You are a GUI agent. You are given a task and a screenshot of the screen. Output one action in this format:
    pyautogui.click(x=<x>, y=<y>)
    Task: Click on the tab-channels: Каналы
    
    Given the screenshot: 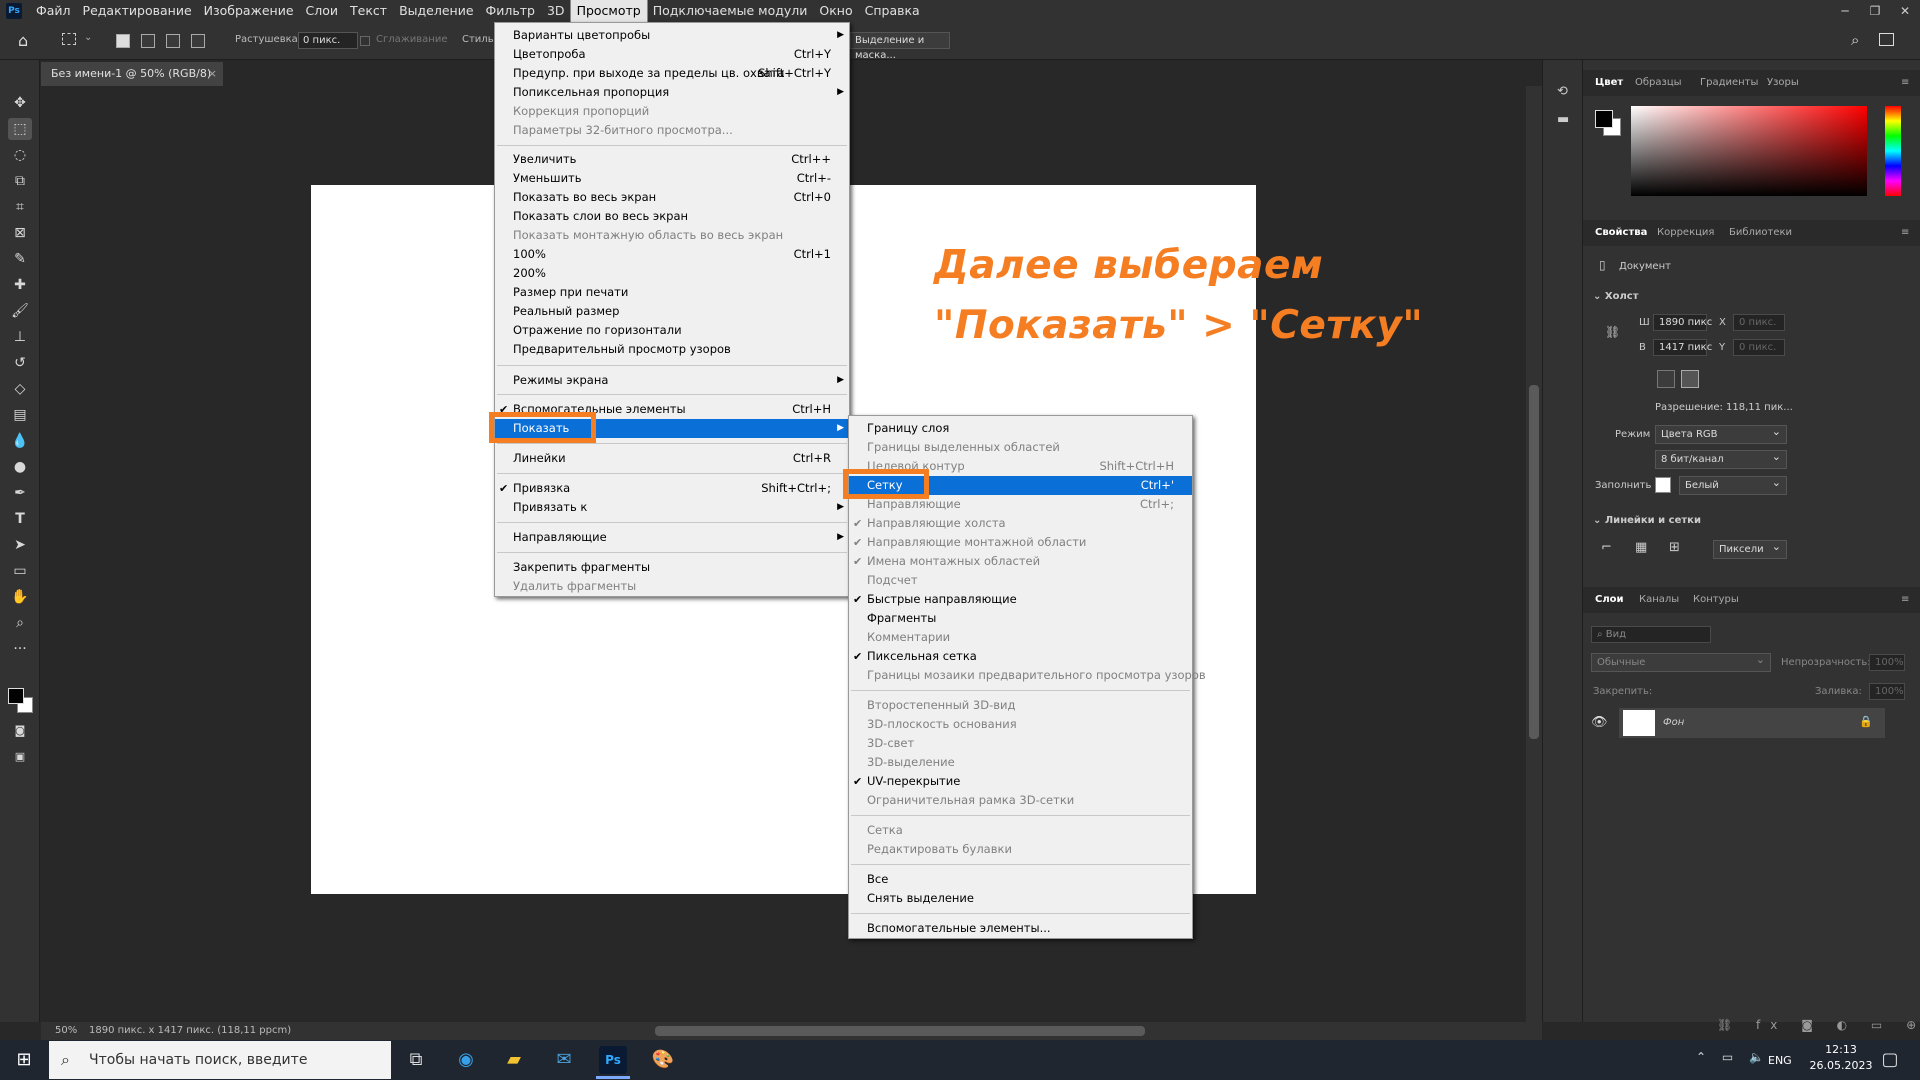 What is the action you would take?
    pyautogui.click(x=1659, y=600)
    